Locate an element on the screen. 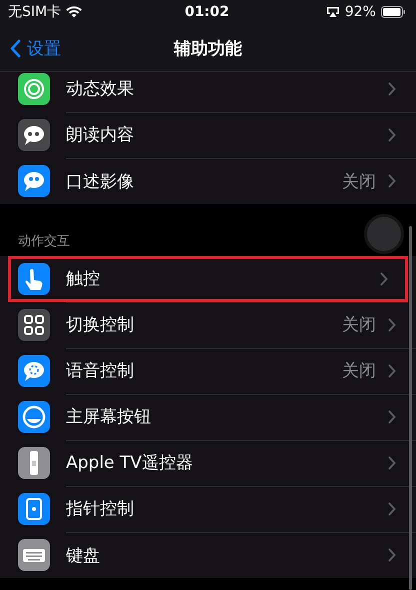  settings-row: 指针控制 is located at coordinates (208, 509).